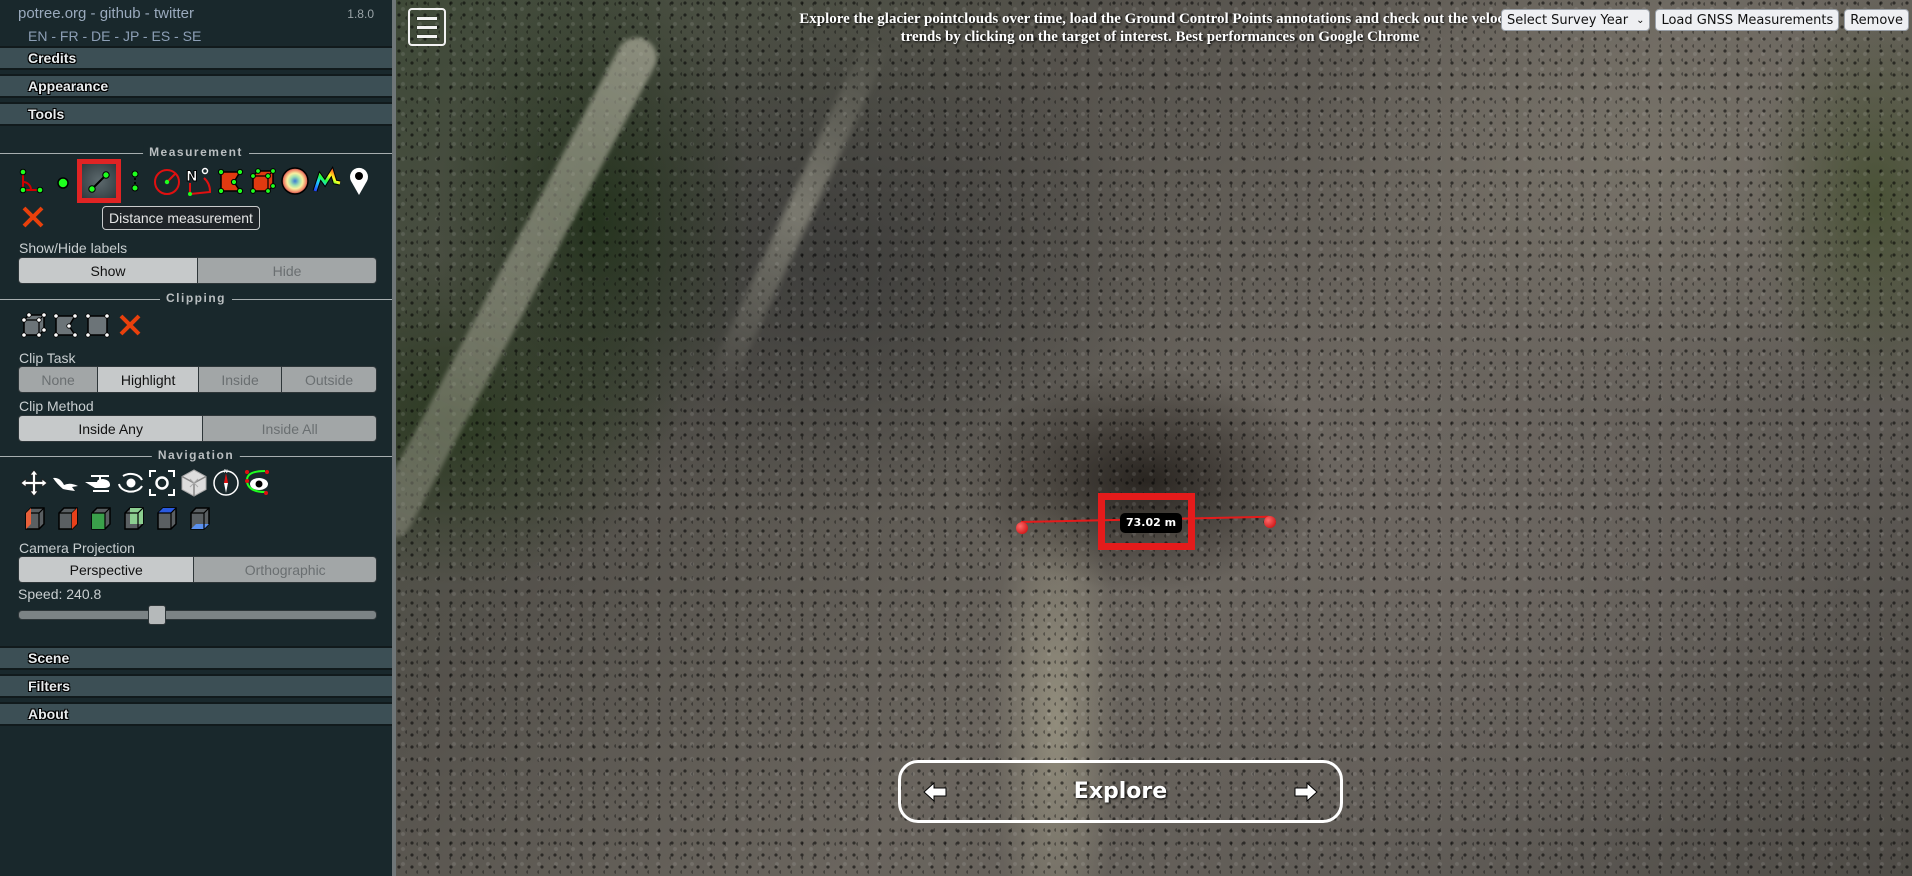 This screenshot has height=876, width=1912. What do you see at coordinates (69, 36) in the screenshot?
I see `lang-fr: FR` at bounding box center [69, 36].